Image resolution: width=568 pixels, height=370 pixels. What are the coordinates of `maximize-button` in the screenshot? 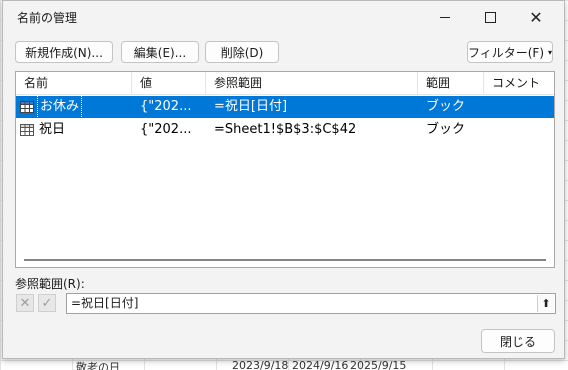 It's located at (490, 17).